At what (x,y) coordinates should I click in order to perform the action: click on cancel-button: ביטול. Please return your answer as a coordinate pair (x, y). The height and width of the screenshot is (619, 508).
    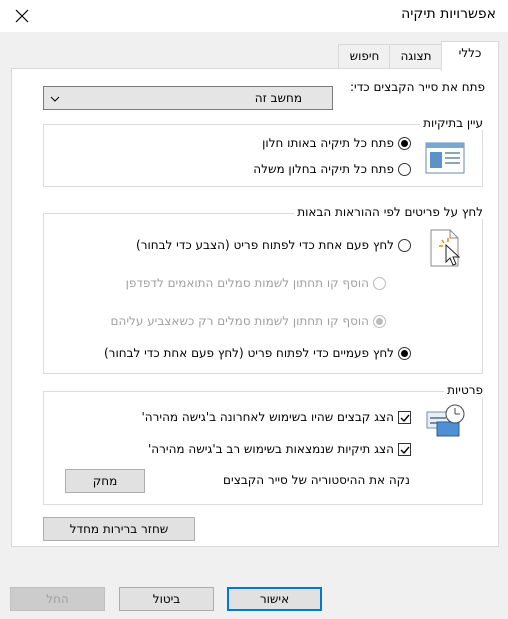
    Looking at the image, I should click on (166, 599).